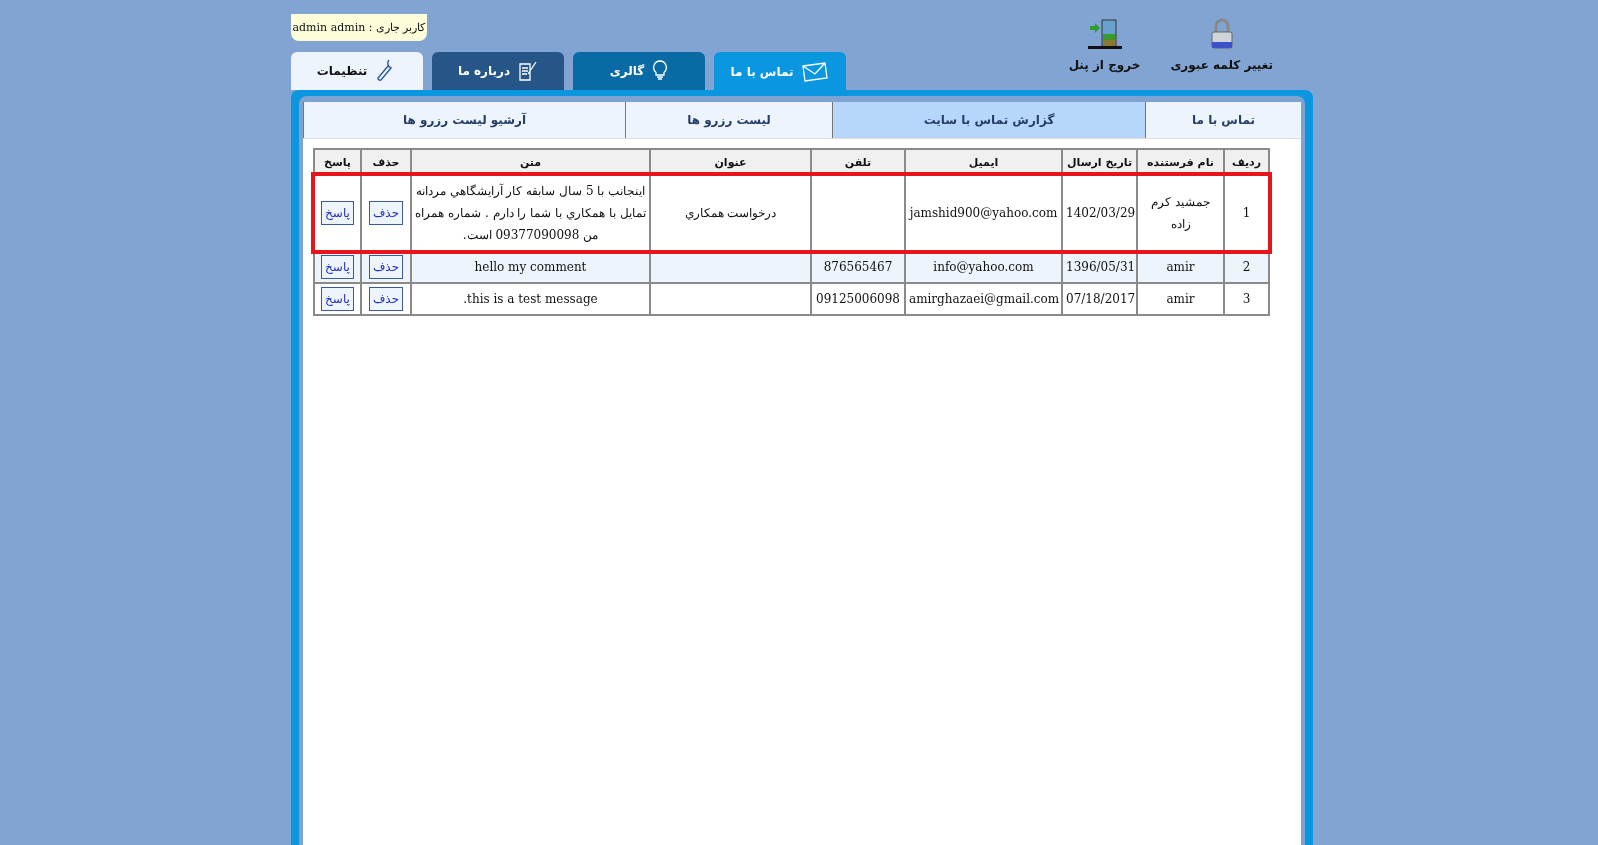 Image resolution: width=1598 pixels, height=845 pixels. What do you see at coordinates (815, 72) in the screenshot?
I see `envelope-icon` at bounding box center [815, 72].